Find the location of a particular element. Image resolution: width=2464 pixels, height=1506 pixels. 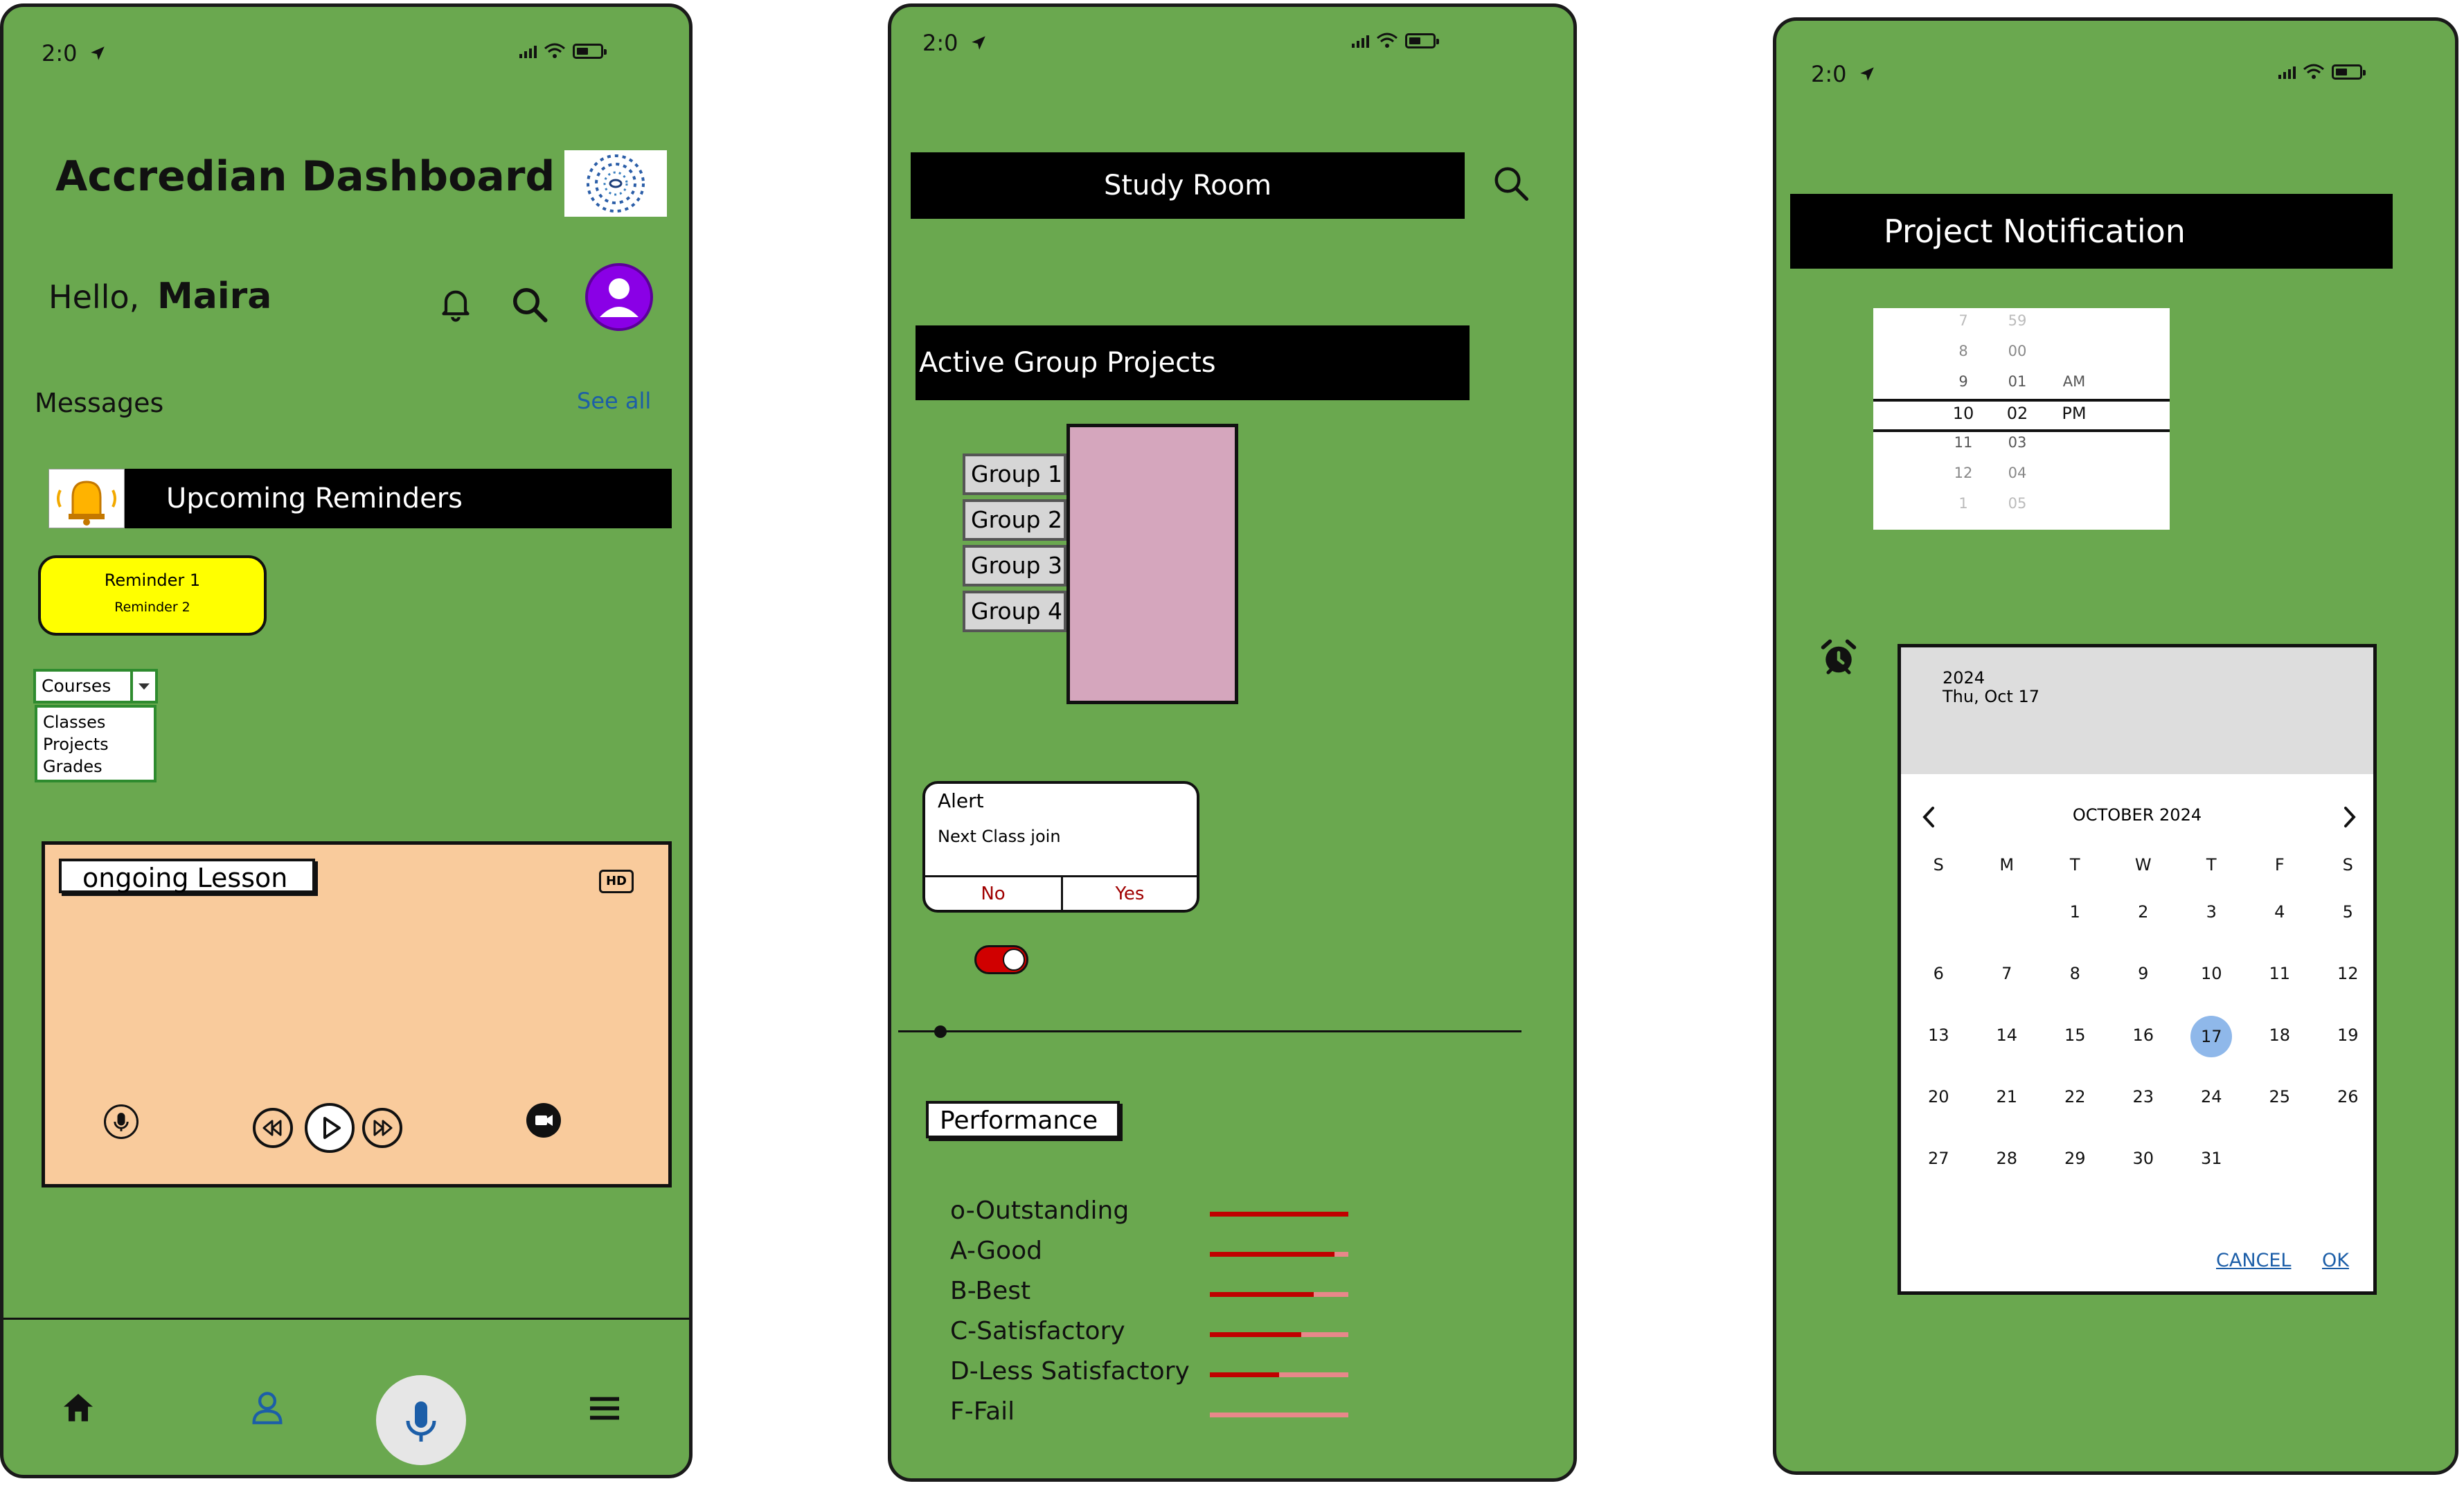

hd-badge: HD is located at coordinates (616, 882).